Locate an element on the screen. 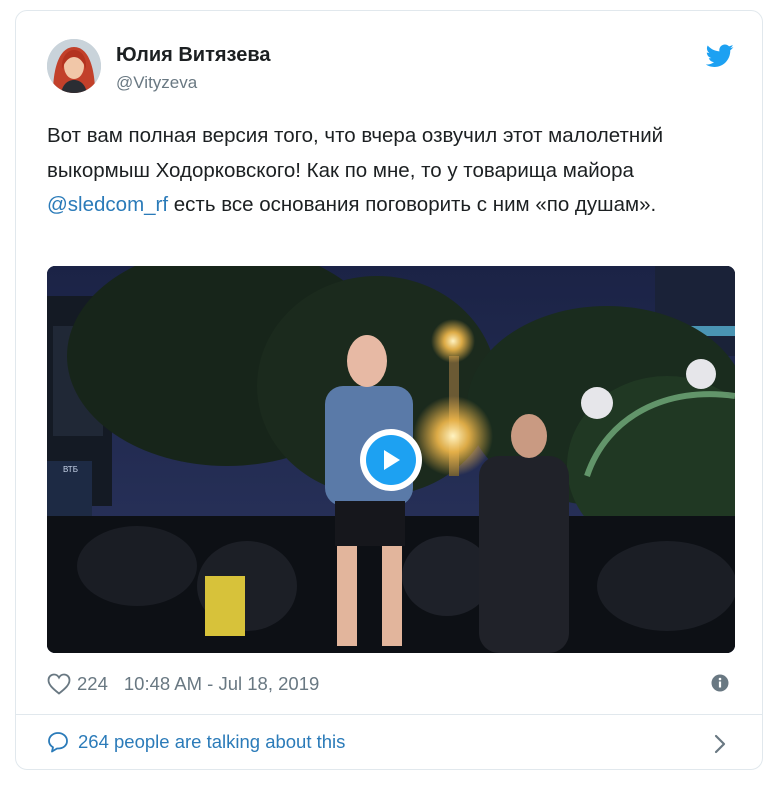 This screenshot has width=778, height=789. divider is located at coordinates (389, 714).